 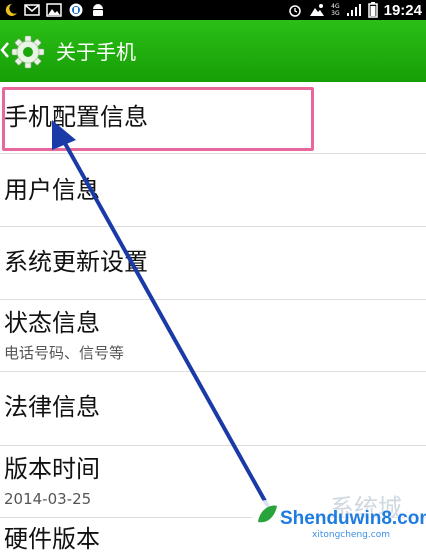 I want to click on battery-icon, so click(x=372, y=10).